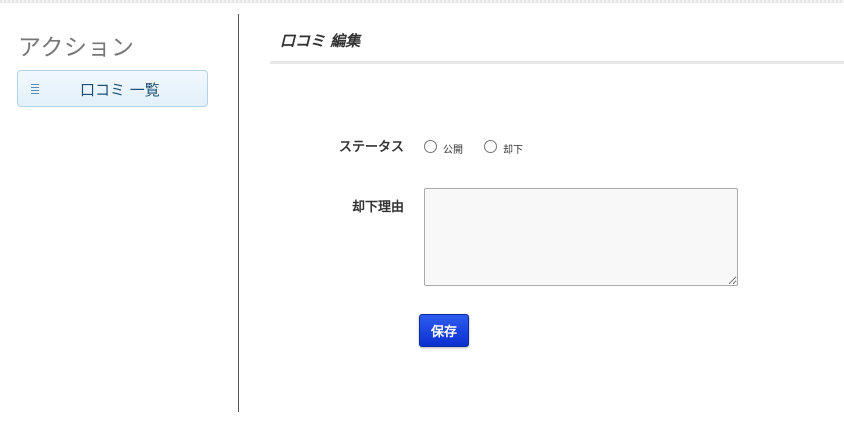 Image resolution: width=844 pixels, height=434 pixels. I want to click on list-icon, so click(35, 89).